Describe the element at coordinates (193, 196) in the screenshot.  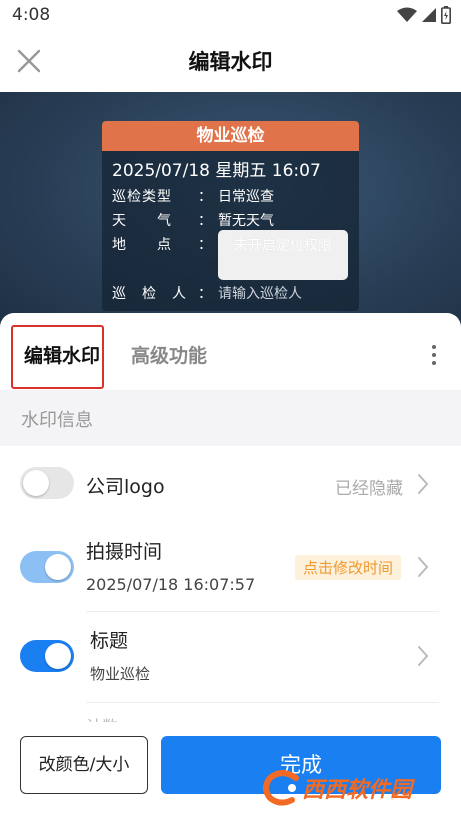
I see `watermark-row-type: 巡检类型 ： 日常巡查` at that location.